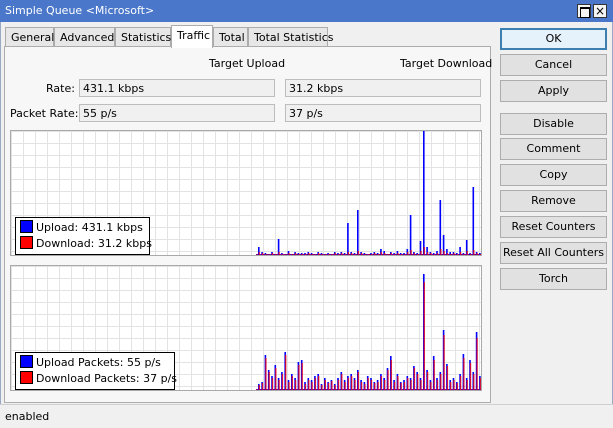 This screenshot has height=428, width=613. I want to click on comment-button: Comment, so click(553, 149).